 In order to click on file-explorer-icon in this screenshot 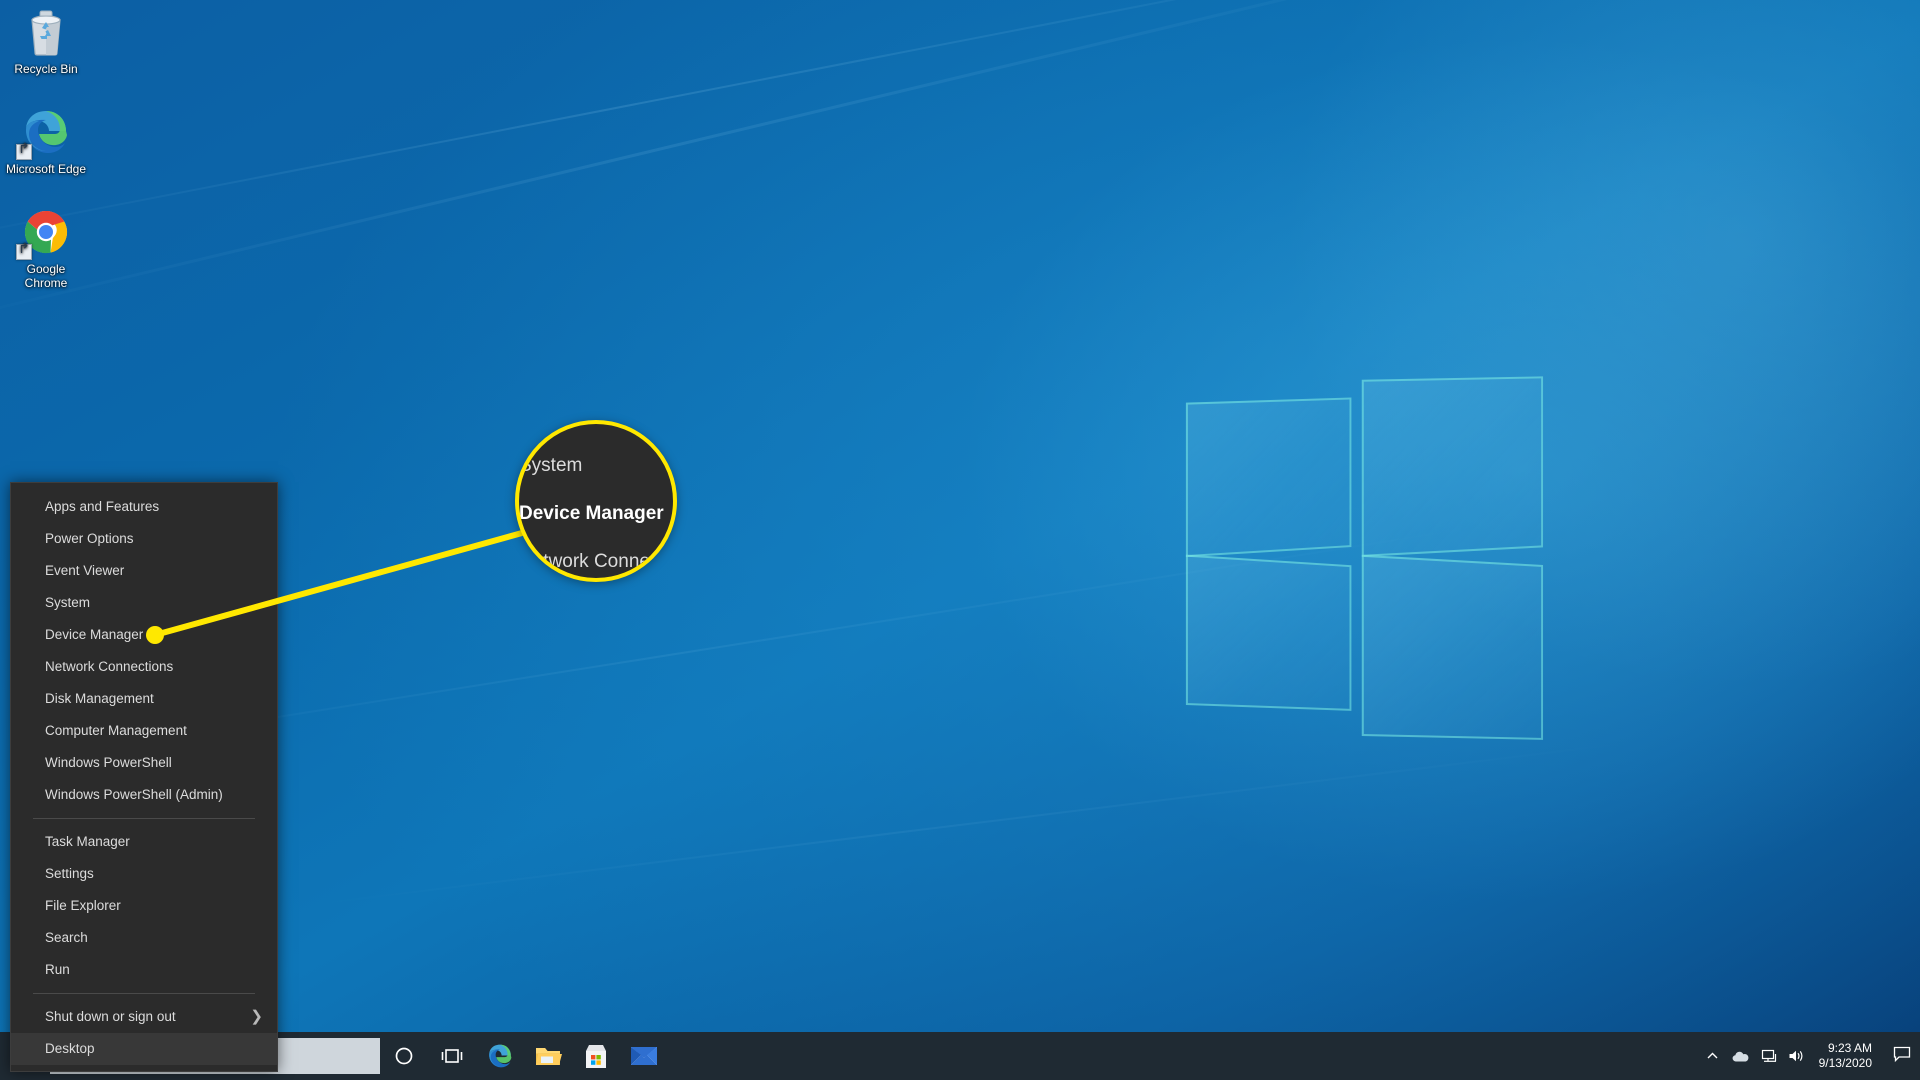, I will do `click(548, 1056)`.